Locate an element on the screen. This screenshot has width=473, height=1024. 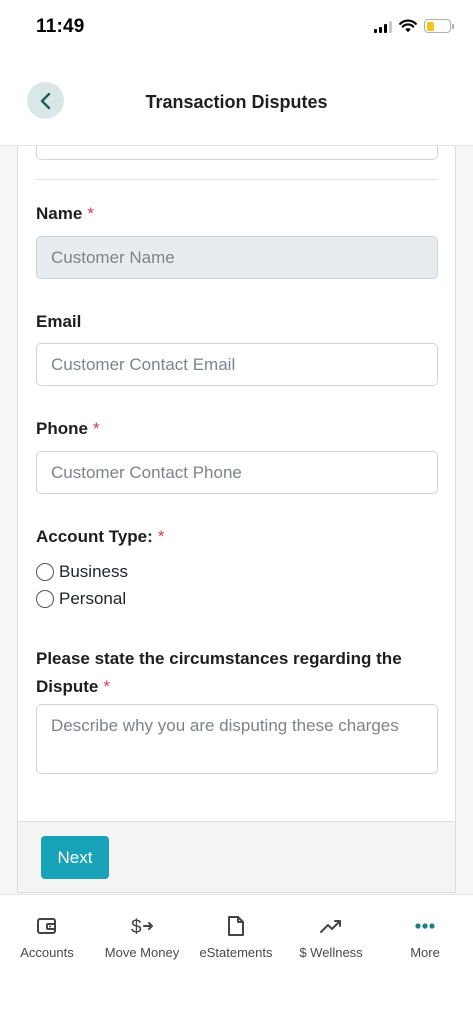
tab-accounts: Accounts is located at coordinates (48, 936).